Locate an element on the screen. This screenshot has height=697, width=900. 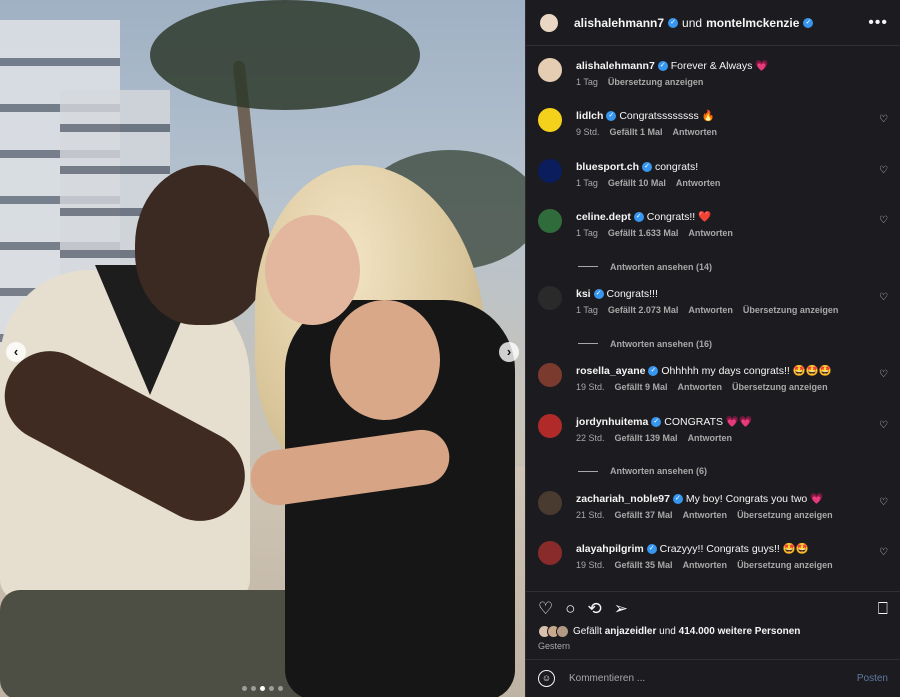
comment-username: ksi is located at coordinates (583, 294).